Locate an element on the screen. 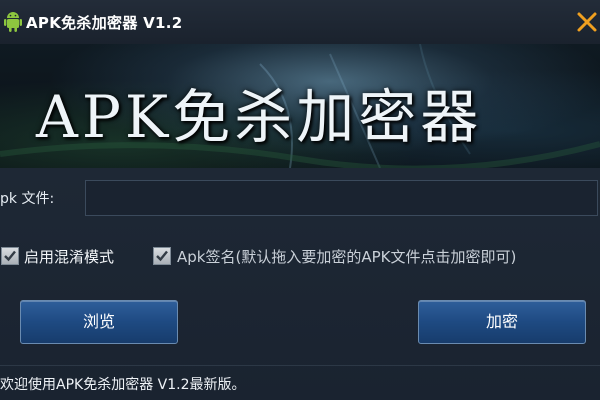 Image resolution: width=600 pixels, height=400 pixels. title-bar: APK免杀加密器 V1.2 is located at coordinates (300, 22).